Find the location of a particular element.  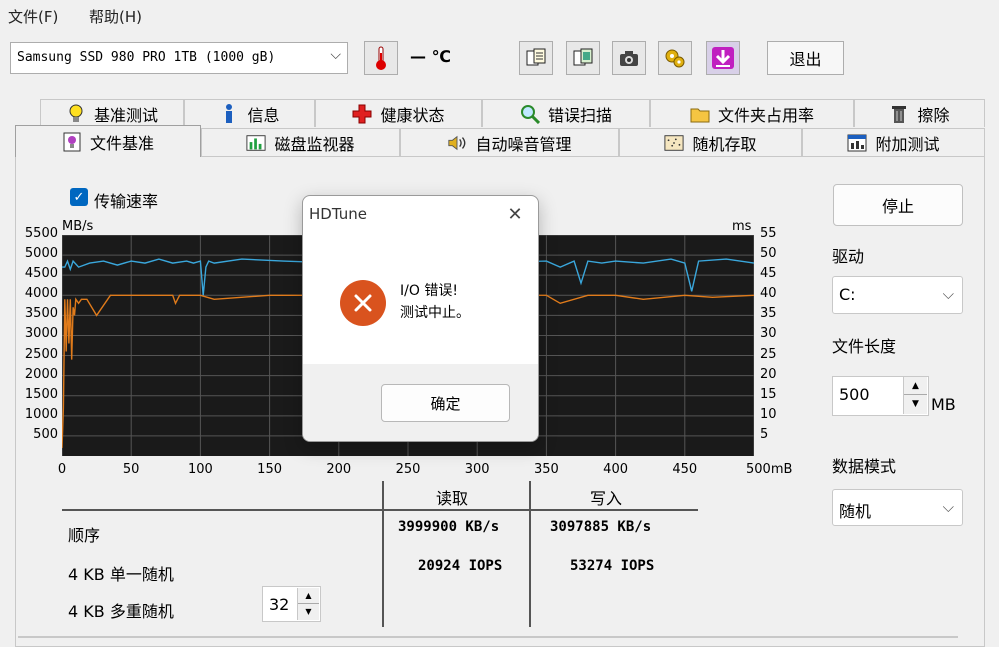

y-tick-label: 1500 is located at coordinates (41, 394).